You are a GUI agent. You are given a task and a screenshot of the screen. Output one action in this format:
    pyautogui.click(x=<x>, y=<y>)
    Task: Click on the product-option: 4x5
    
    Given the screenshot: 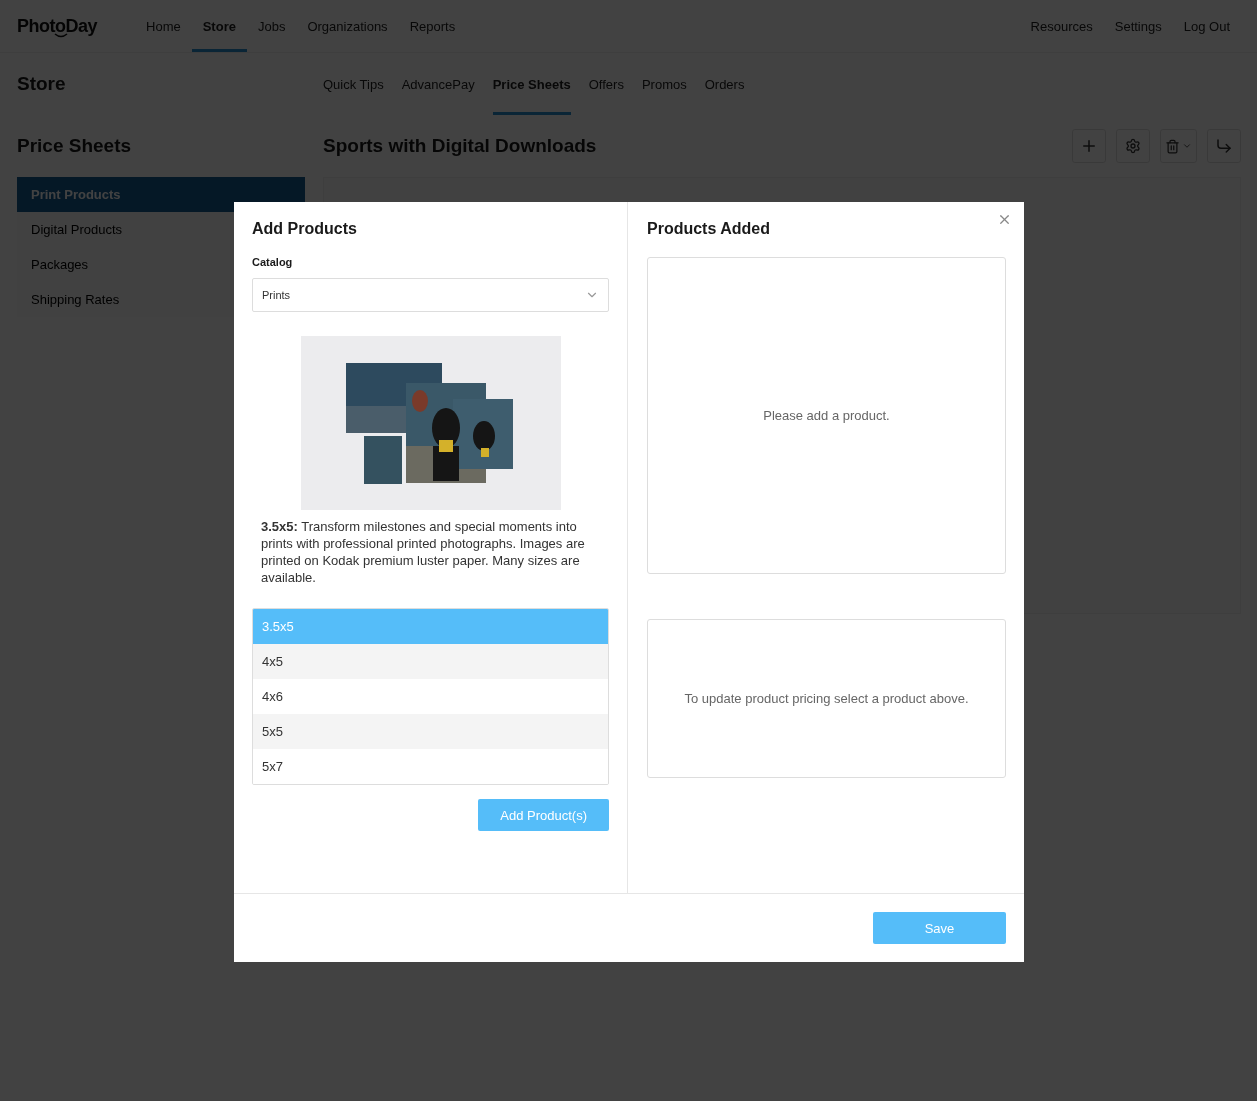 What is the action you would take?
    pyautogui.click(x=430, y=661)
    